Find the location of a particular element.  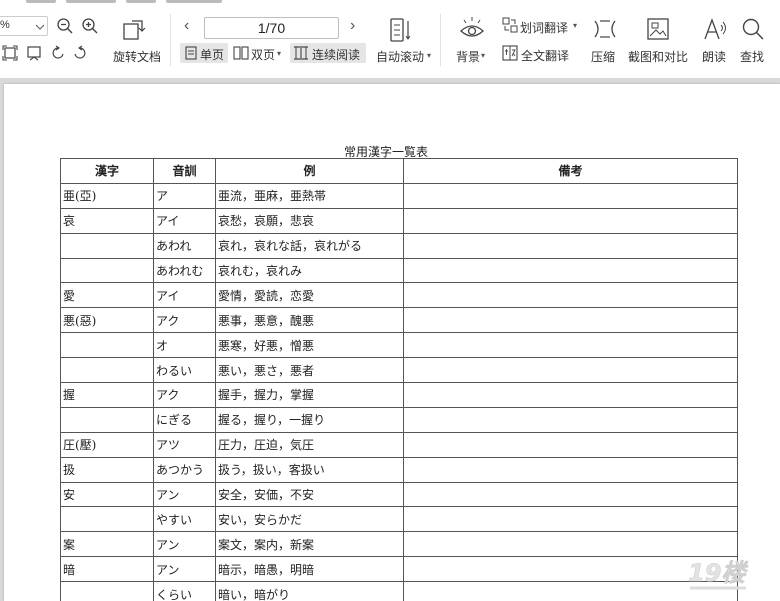

auto-scroll-chevron-icon: ▾ is located at coordinates (429, 55).